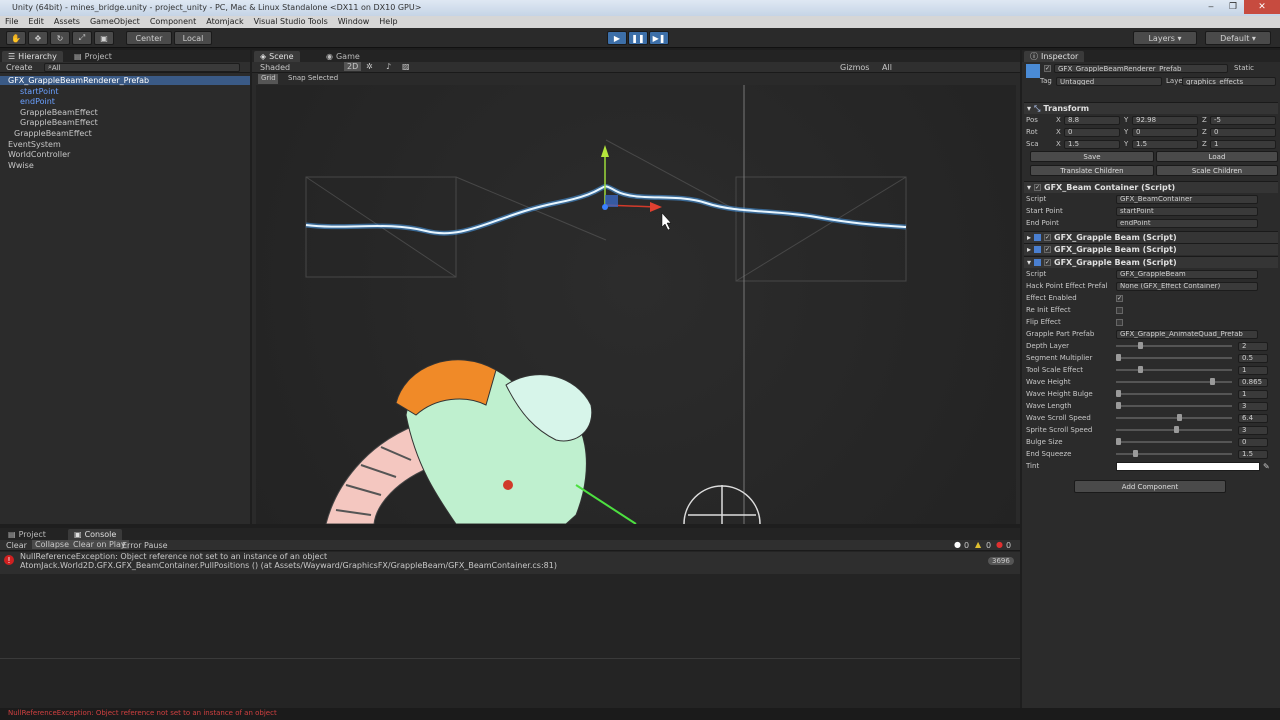 The image size is (1280, 720). What do you see at coordinates (1109, 81) in the screenshot?
I see `tag-dropdown: Untagged` at bounding box center [1109, 81].